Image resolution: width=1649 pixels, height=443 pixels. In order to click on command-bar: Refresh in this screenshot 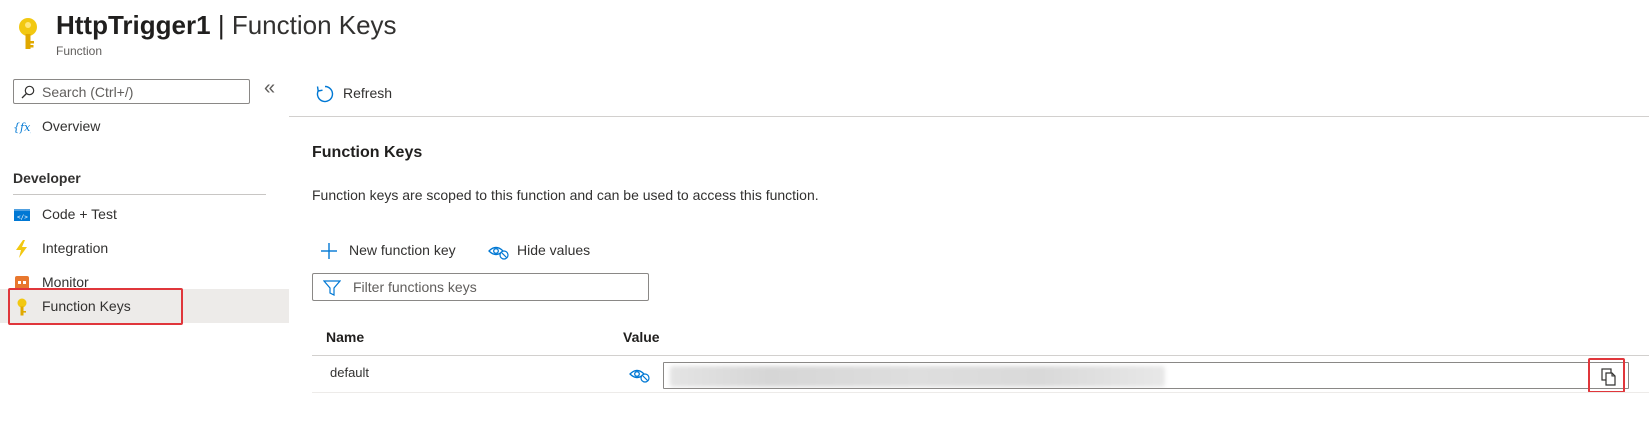, I will do `click(969, 93)`.